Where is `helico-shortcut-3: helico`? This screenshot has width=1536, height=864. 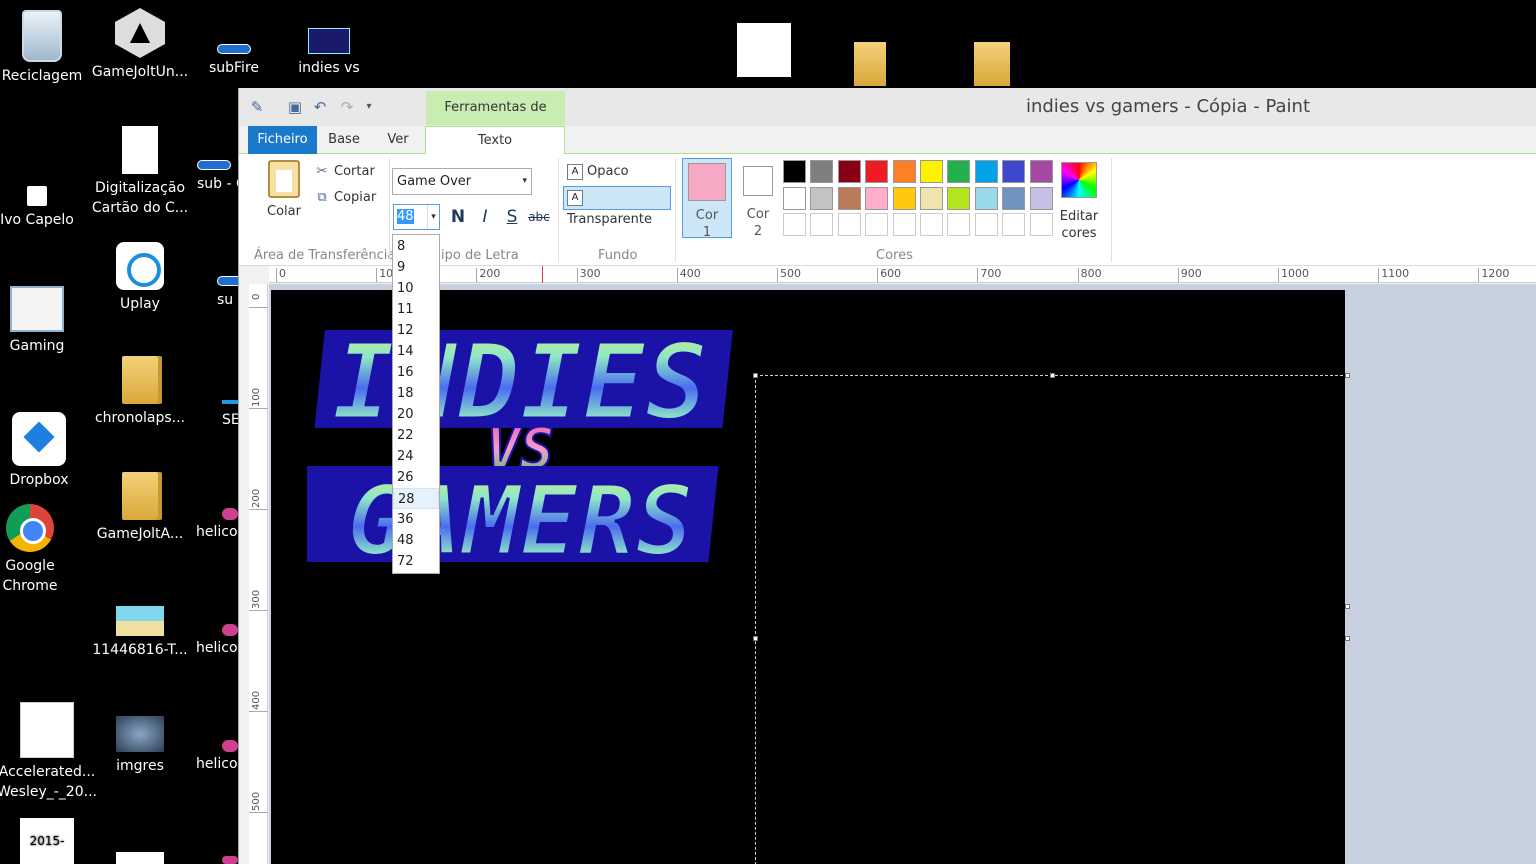
helico-shortcut-3: helico is located at coordinates (218, 757).